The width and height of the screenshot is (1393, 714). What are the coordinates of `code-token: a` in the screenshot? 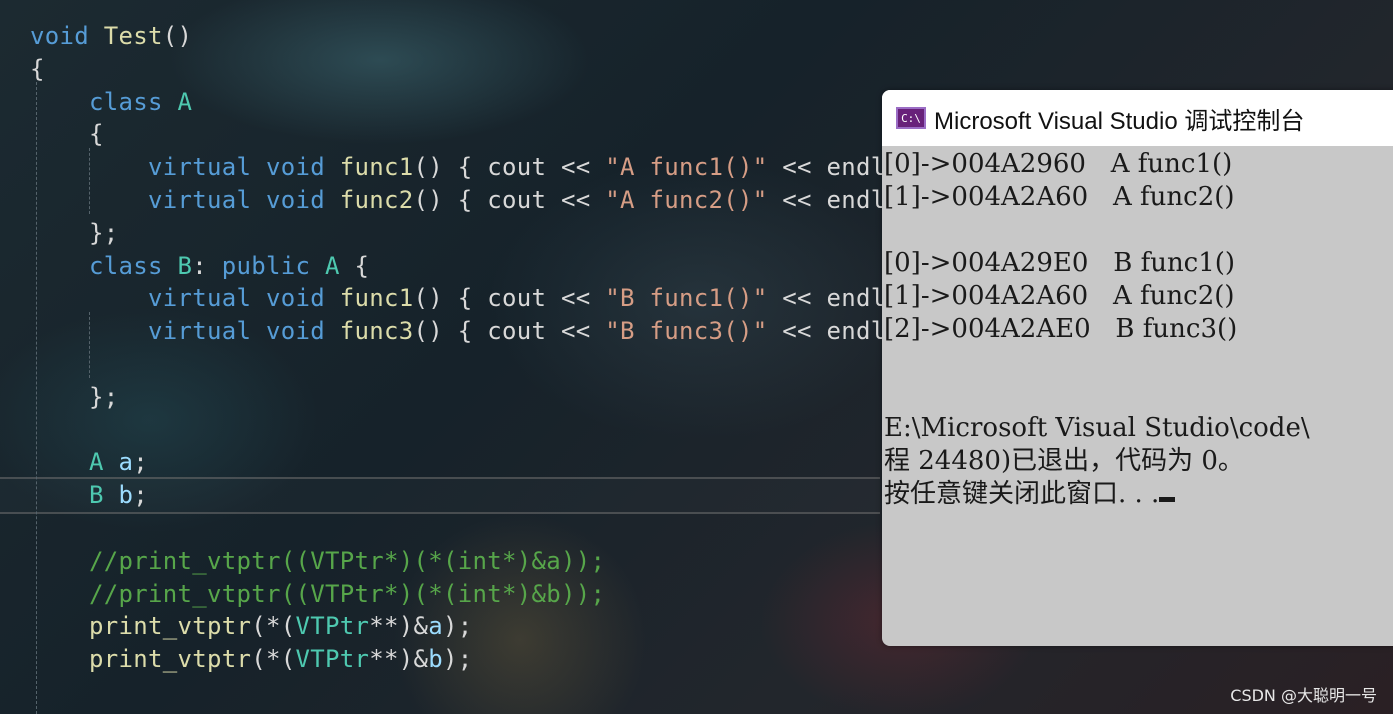 It's located at (126, 462).